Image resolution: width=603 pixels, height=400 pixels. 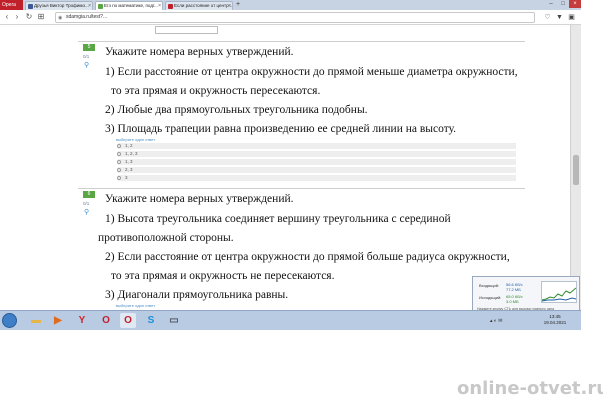 What do you see at coordinates (170, 6) in the screenshot?
I see `answers-icon` at bounding box center [170, 6].